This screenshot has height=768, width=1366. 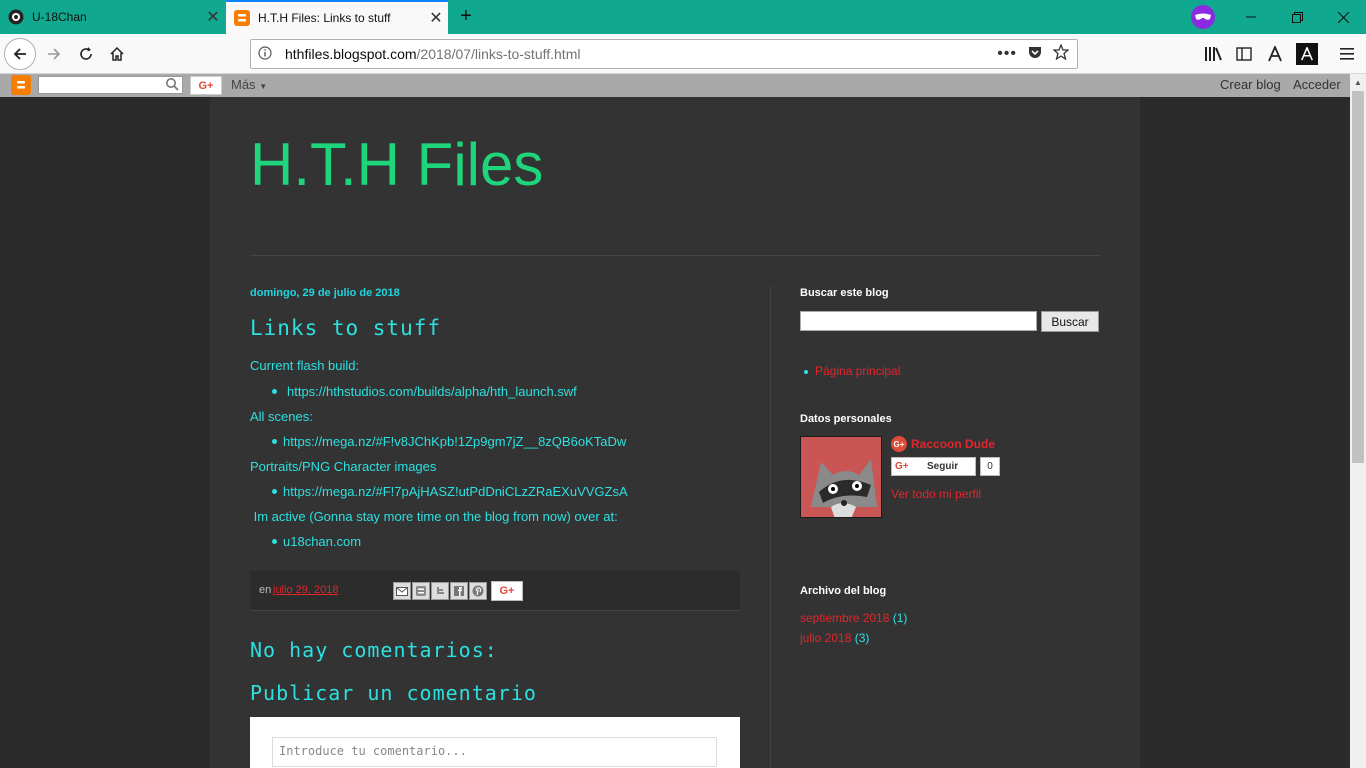 I want to click on reload-button, so click(x=86, y=54).